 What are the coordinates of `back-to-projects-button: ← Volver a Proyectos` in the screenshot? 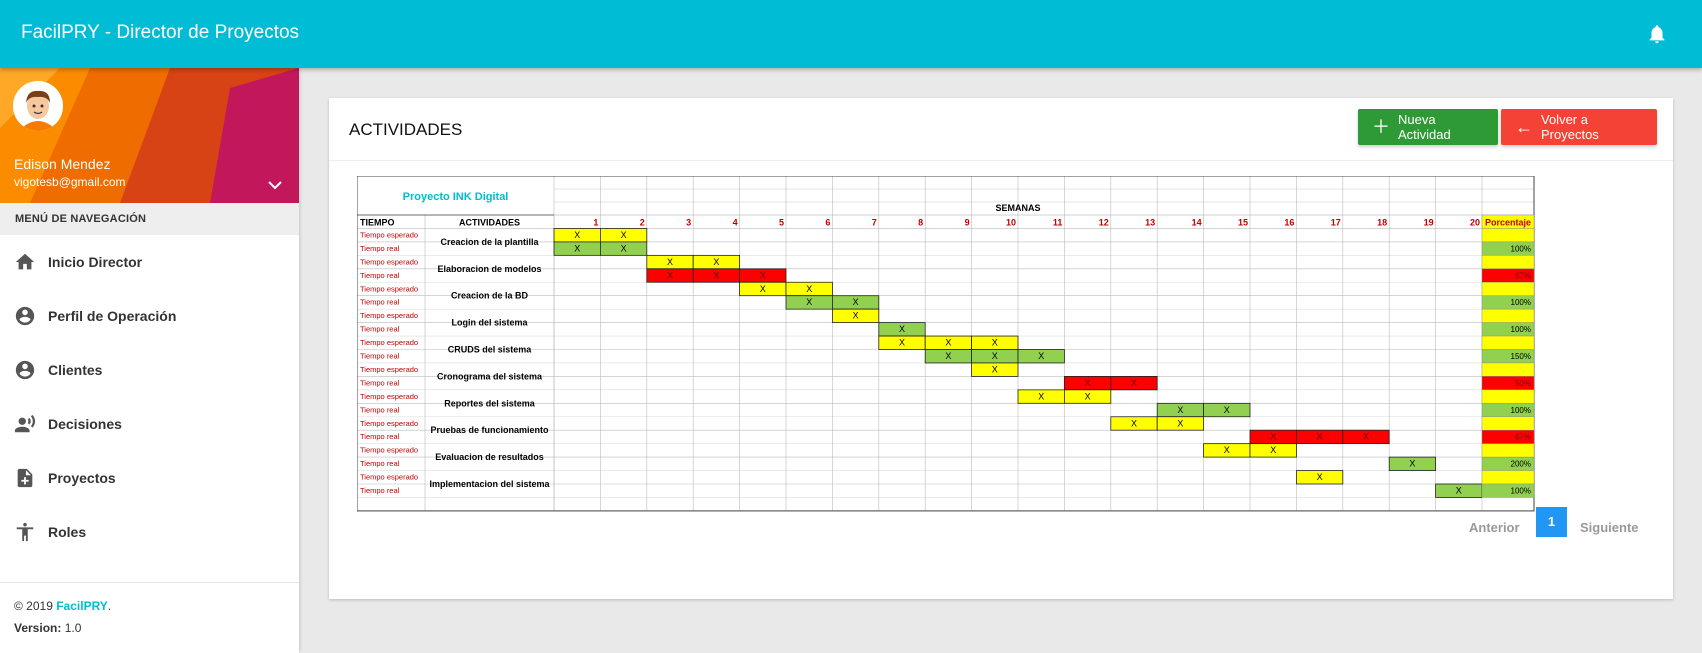 It's located at (1579, 127).